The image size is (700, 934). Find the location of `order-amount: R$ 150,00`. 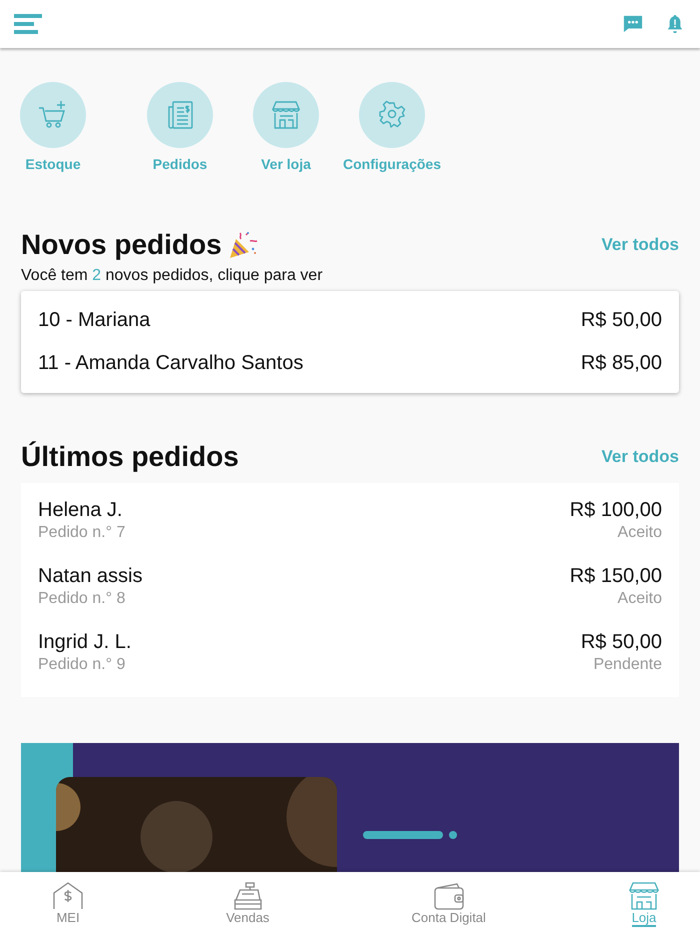

order-amount: R$ 150,00 is located at coordinates (616, 576).